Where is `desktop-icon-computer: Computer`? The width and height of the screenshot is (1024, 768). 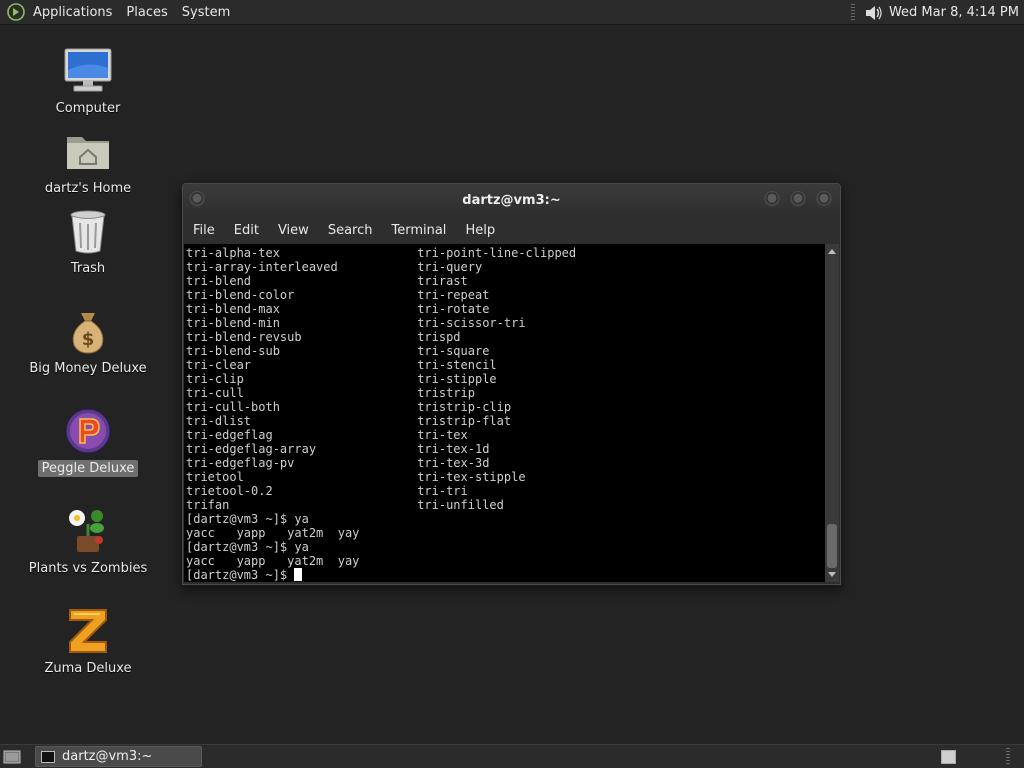
desktop-icon-computer: Computer is located at coordinates (88, 80).